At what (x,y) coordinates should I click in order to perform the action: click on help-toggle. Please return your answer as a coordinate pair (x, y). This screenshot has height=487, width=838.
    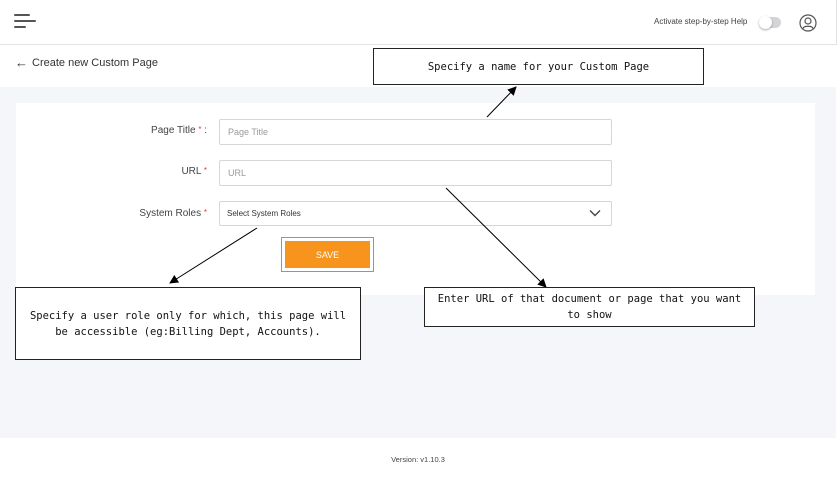
    Looking at the image, I should click on (770, 22).